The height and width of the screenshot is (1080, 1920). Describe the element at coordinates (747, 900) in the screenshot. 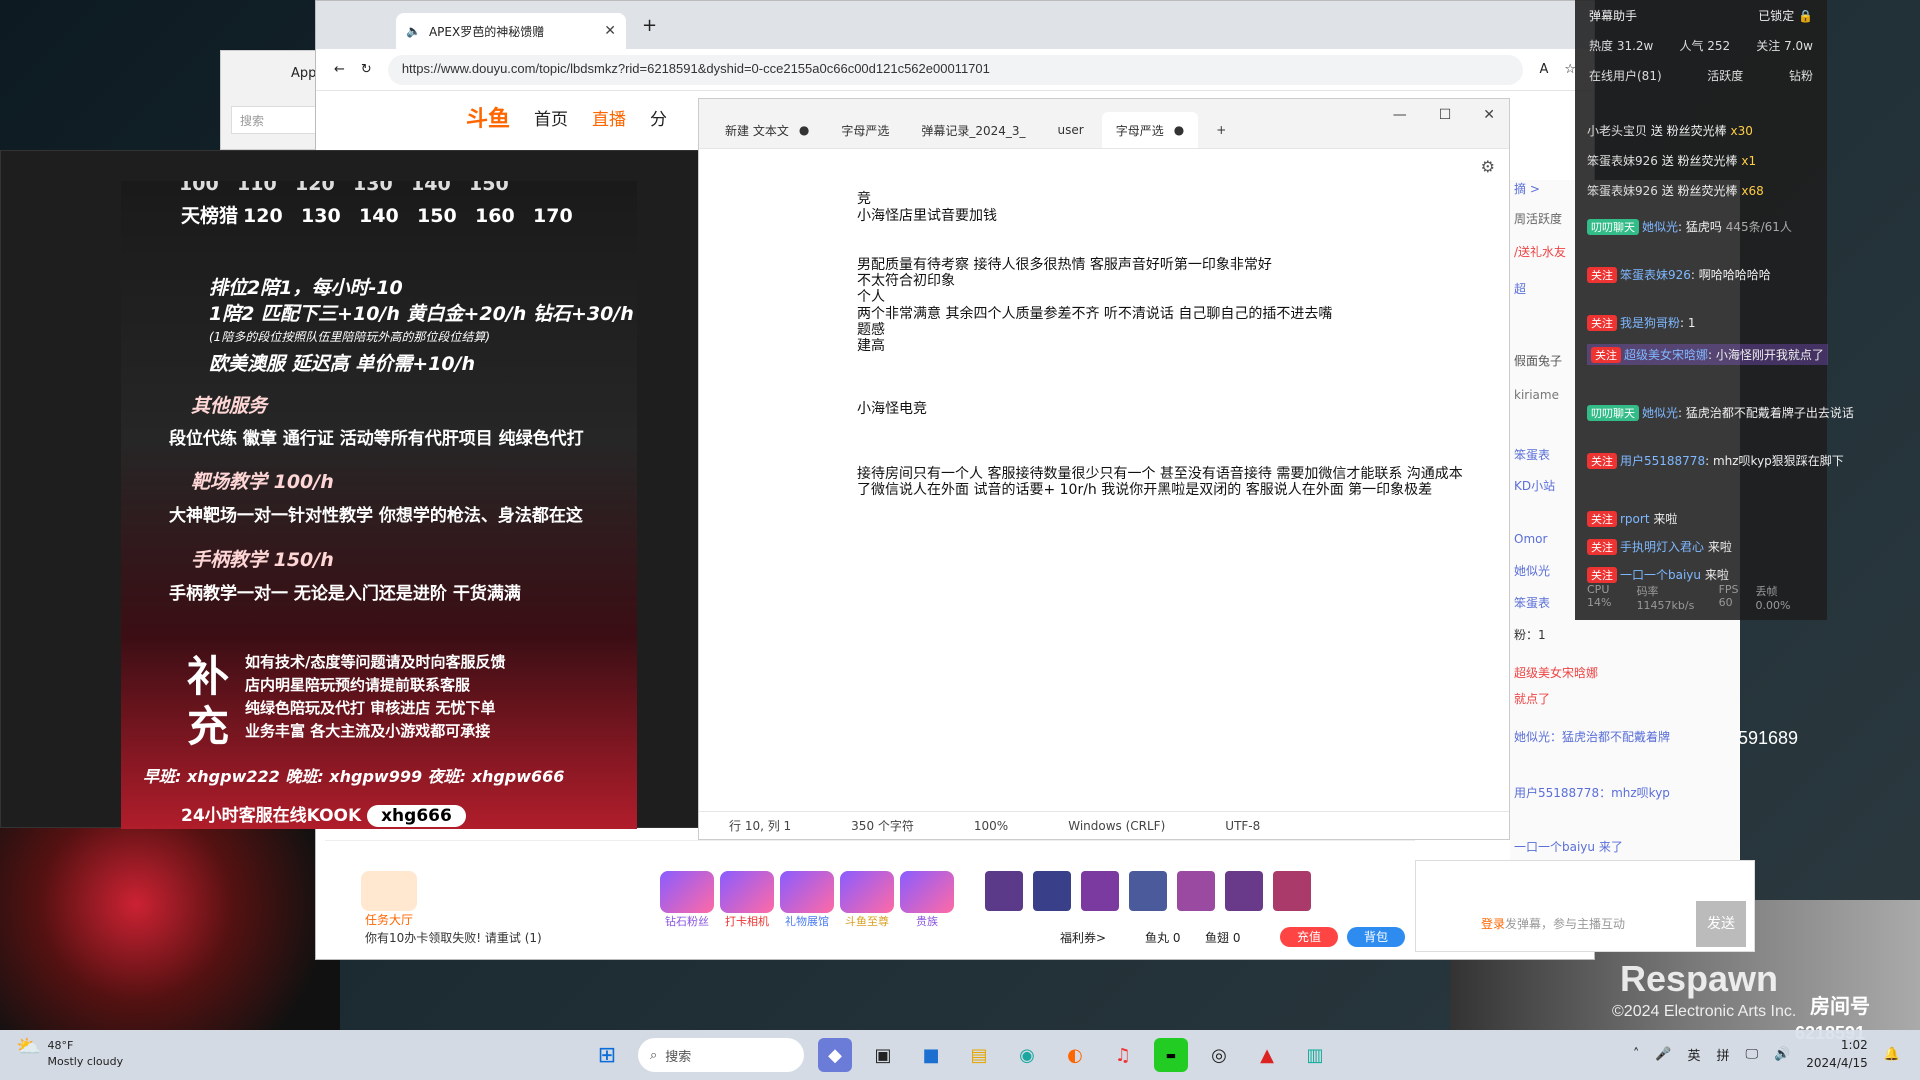

I see `gift-item: 打卡相机` at that location.